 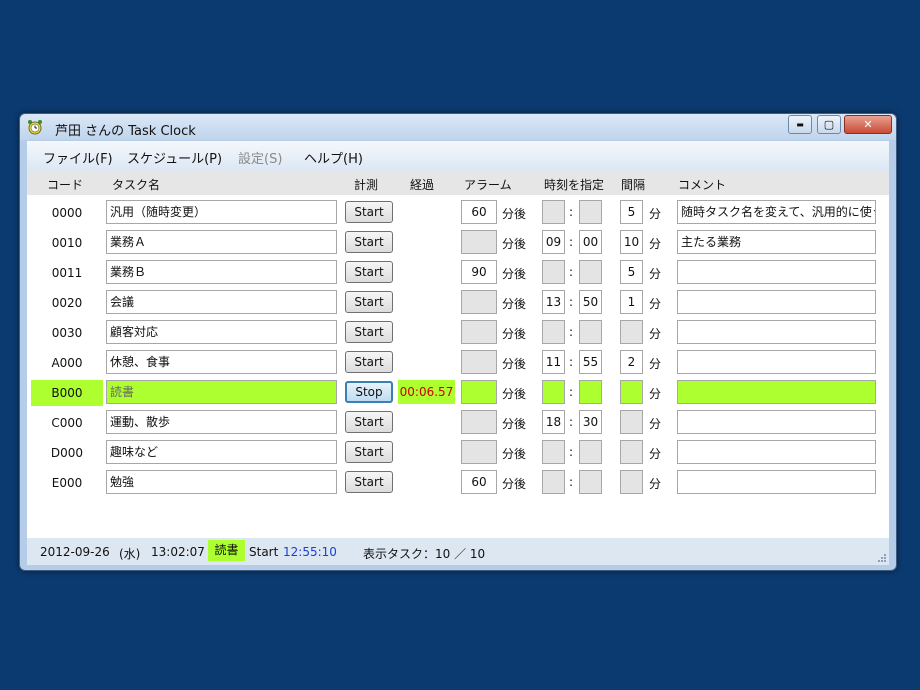 What do you see at coordinates (590, 422) in the screenshot?
I see `minute-field: 30` at bounding box center [590, 422].